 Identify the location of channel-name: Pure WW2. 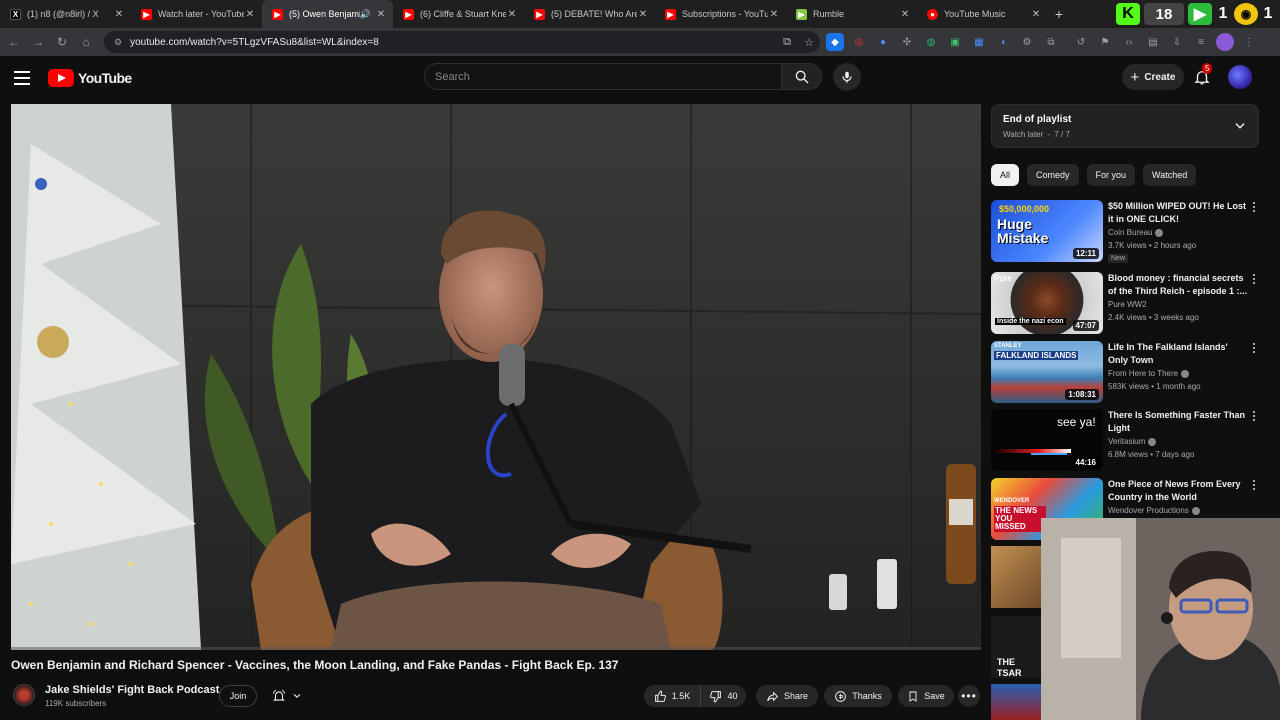
(1127, 304).